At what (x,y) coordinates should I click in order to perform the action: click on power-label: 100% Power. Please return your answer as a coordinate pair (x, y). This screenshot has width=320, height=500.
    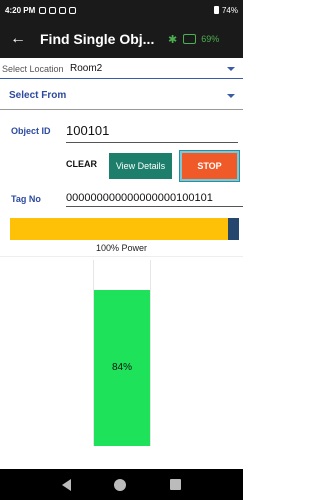
    Looking at the image, I should click on (121, 248).